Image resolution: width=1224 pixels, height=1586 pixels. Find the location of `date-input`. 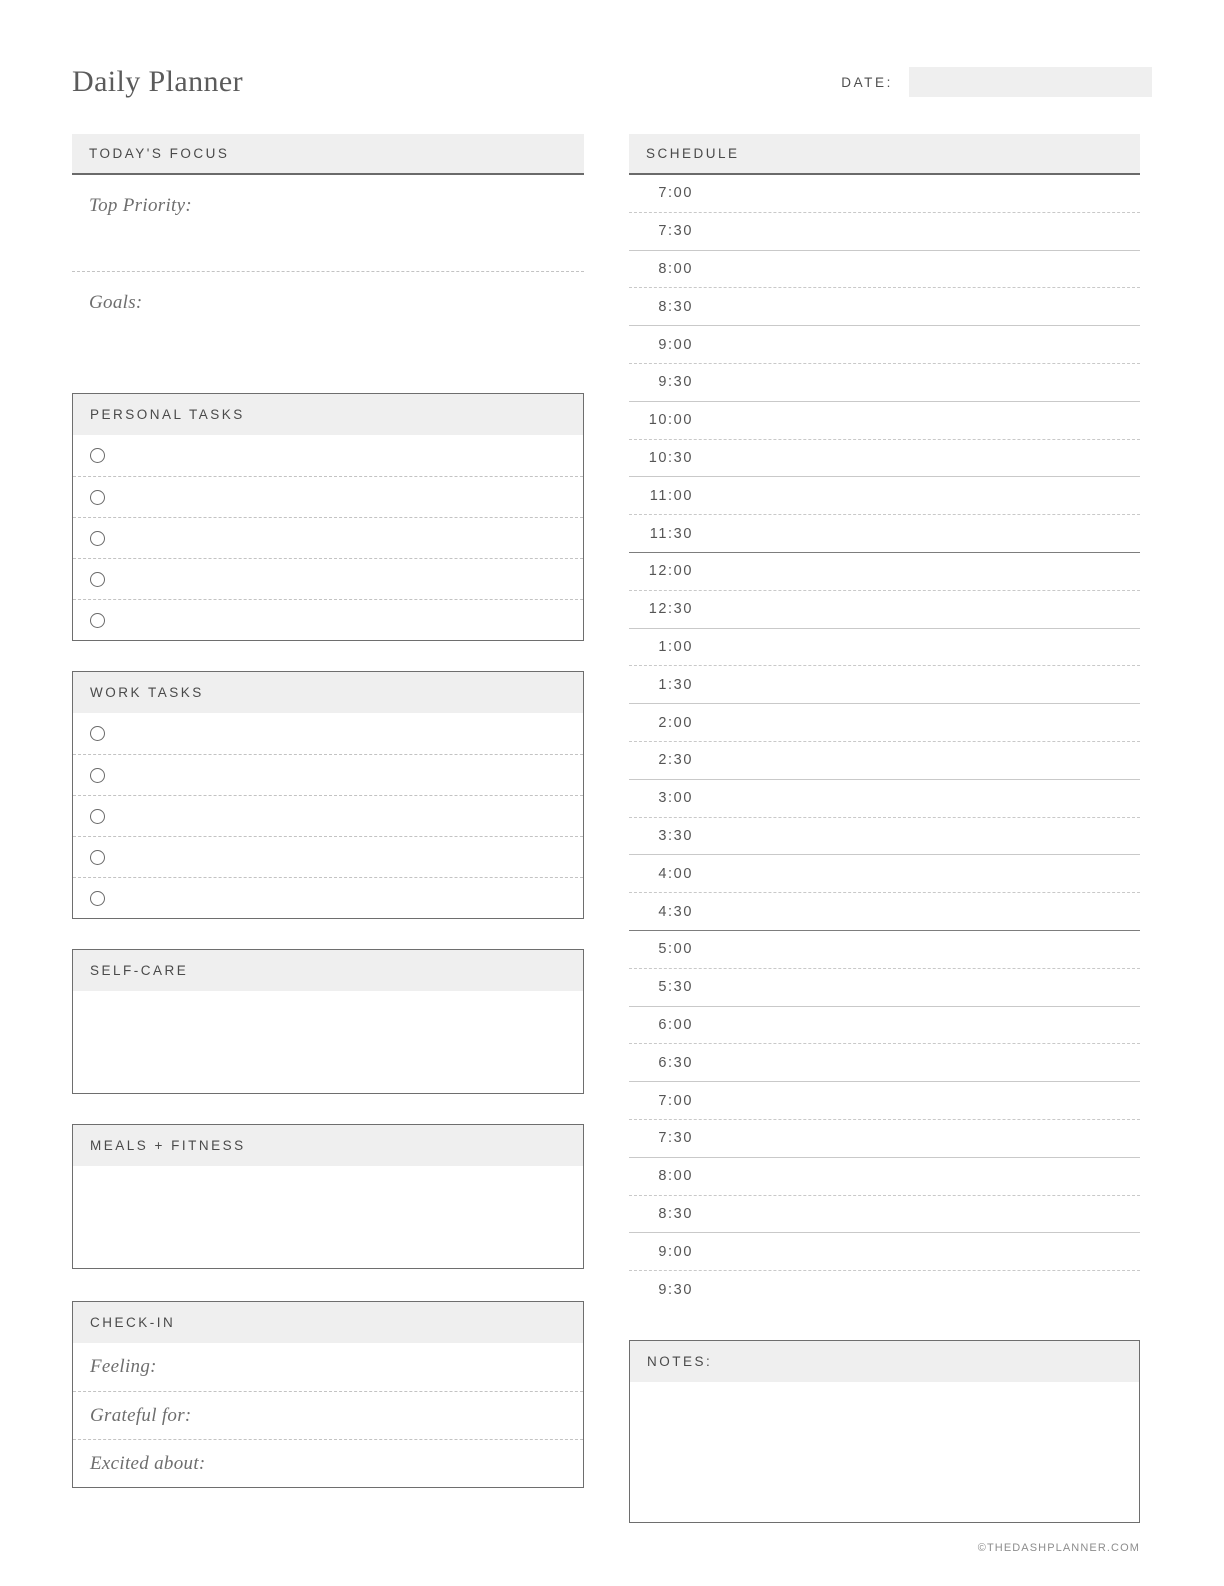

date-input is located at coordinates (1030, 82).